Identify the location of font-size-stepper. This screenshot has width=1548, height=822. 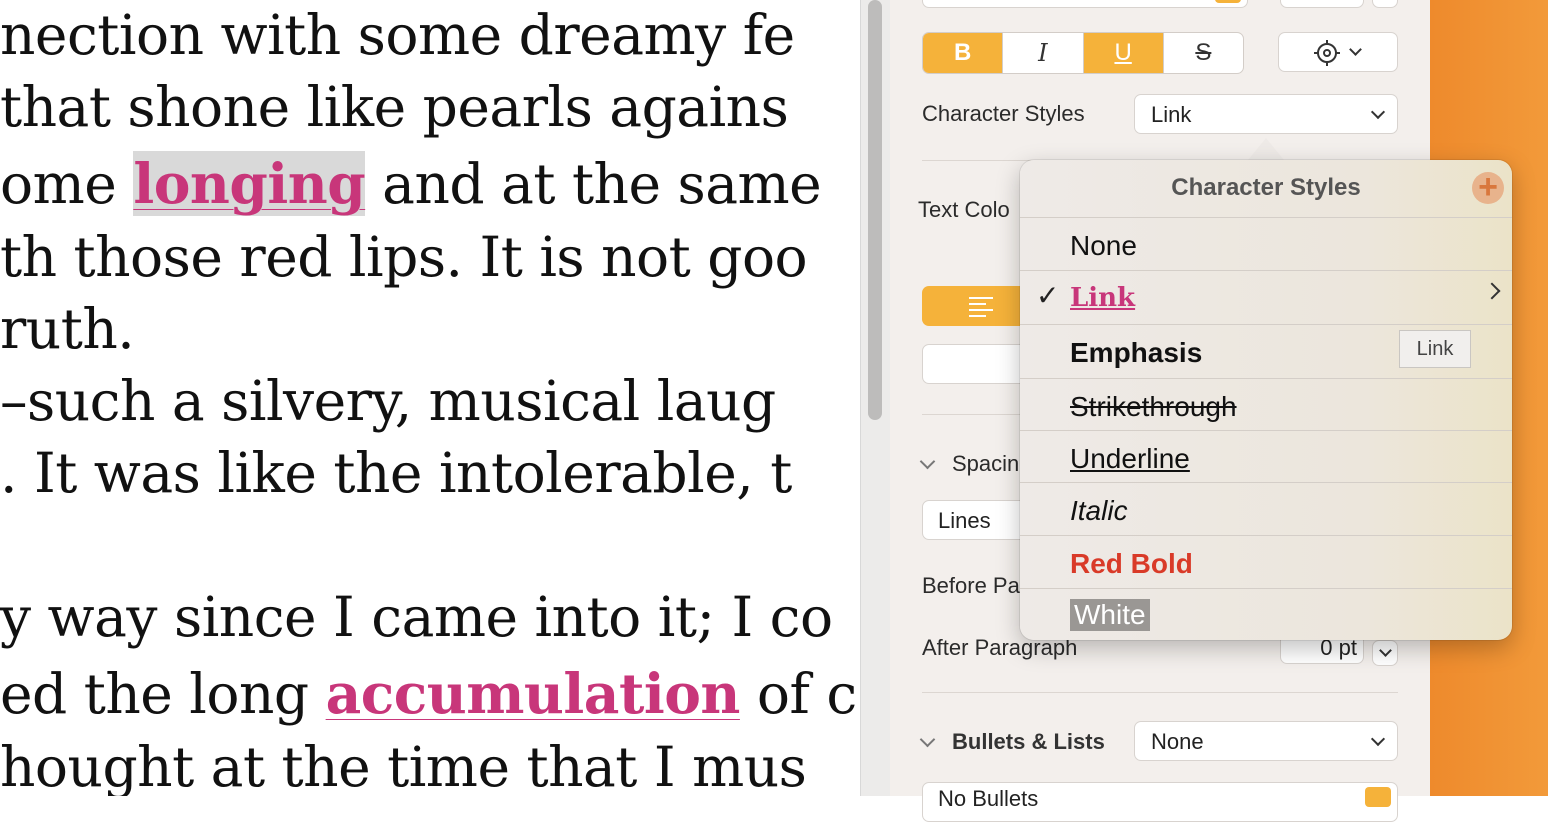
(1385, 4).